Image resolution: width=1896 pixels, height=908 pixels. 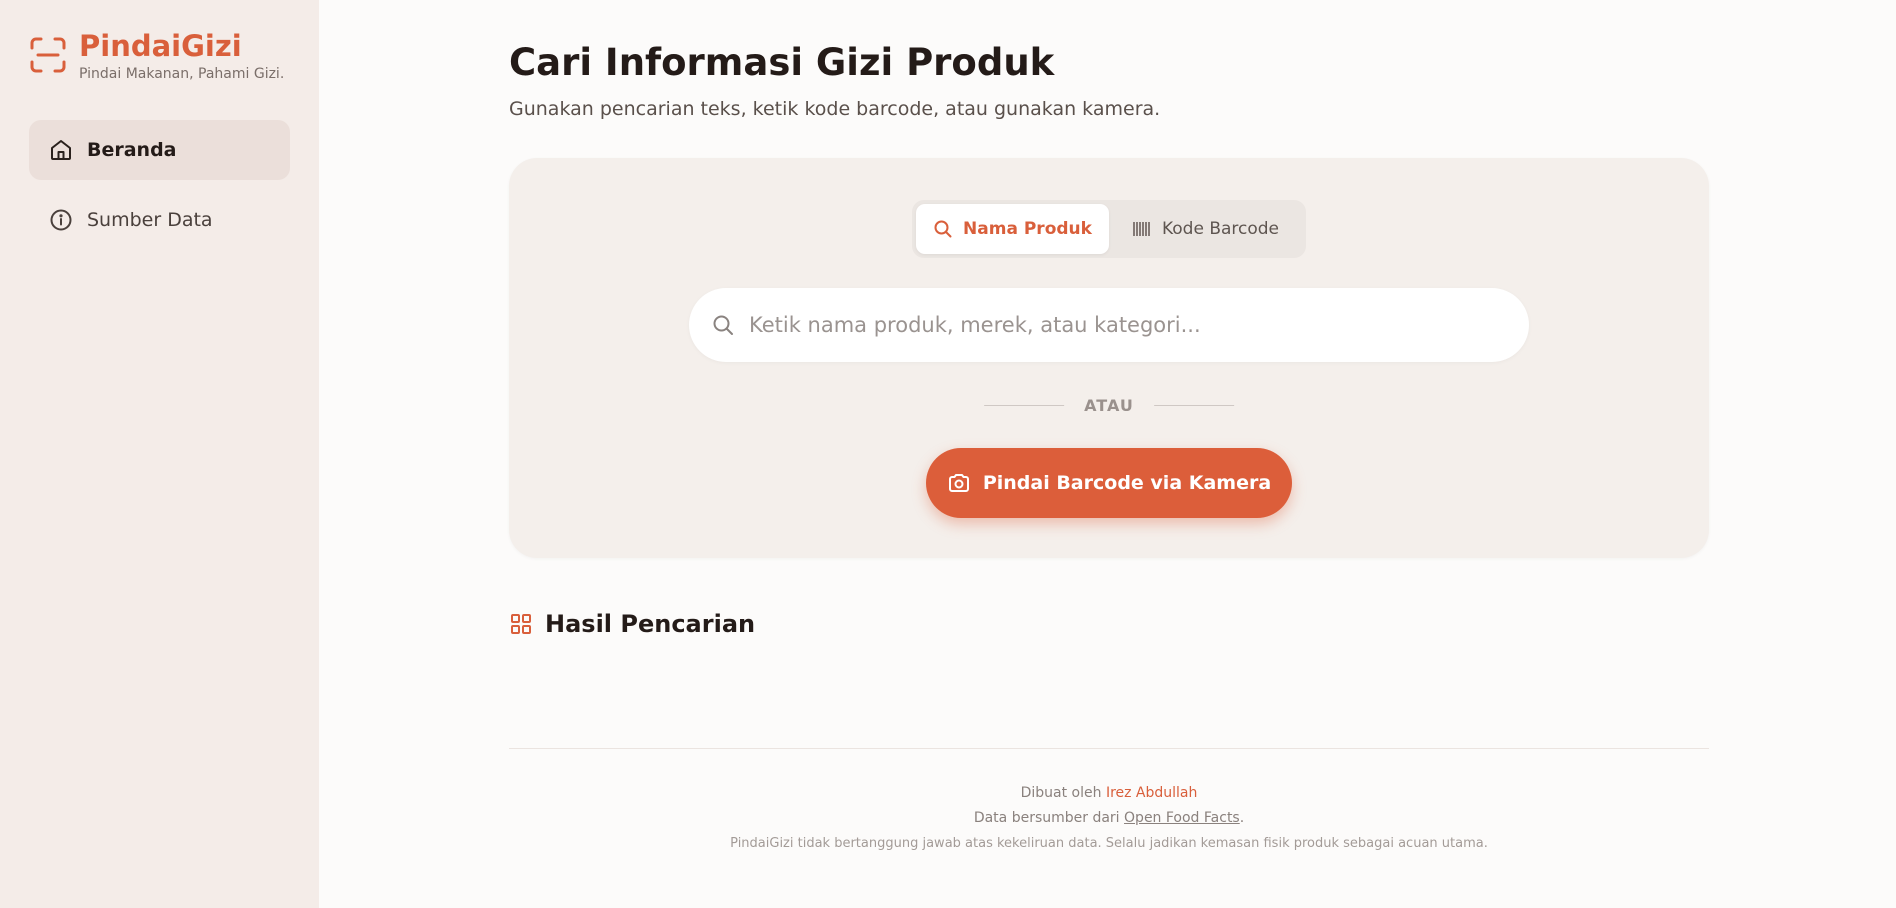 I want to click on footer-source-suffix: ., so click(x=1242, y=818).